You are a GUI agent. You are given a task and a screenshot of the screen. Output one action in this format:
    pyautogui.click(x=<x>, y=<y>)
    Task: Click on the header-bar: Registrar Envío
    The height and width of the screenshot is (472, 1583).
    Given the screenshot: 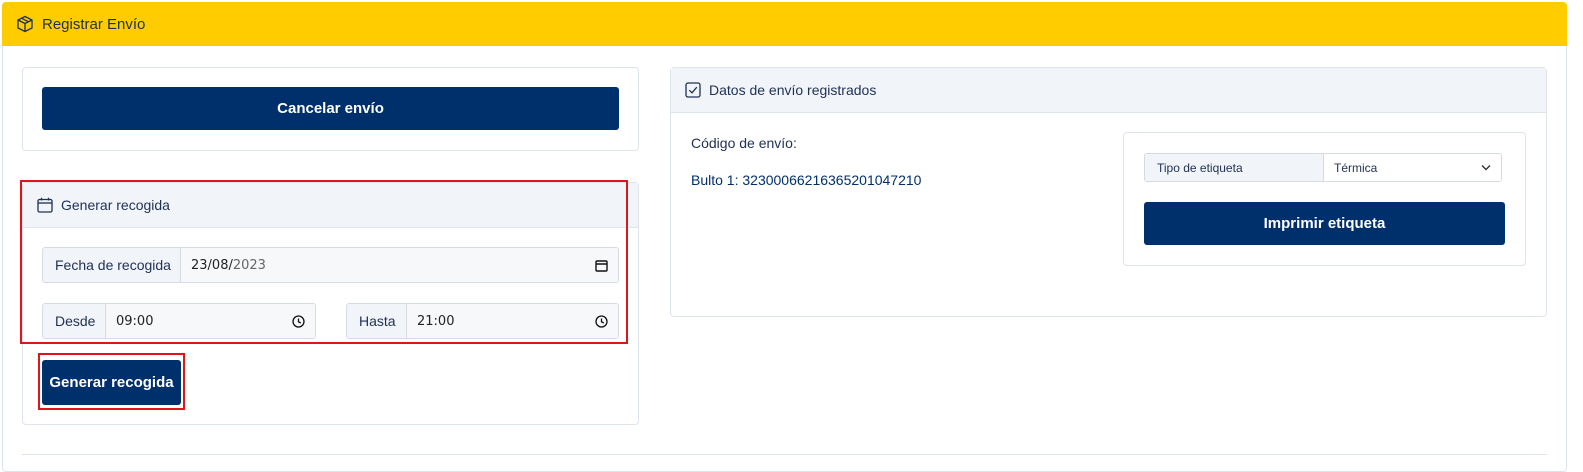 What is the action you would take?
    pyautogui.click(x=784, y=24)
    